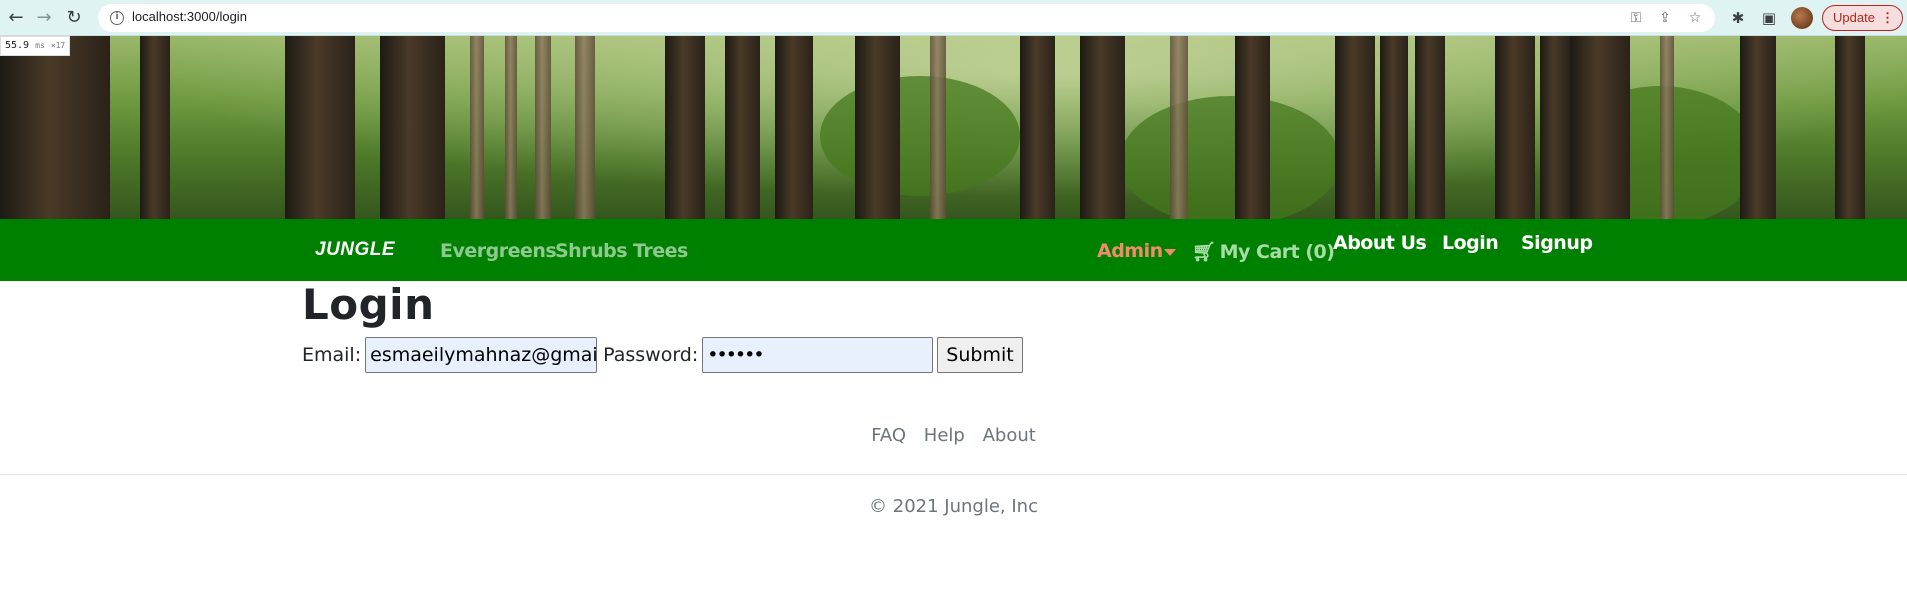 Image resolution: width=1907 pixels, height=606 pixels. What do you see at coordinates (1170, 252) in the screenshot?
I see `caret-down-icon` at bounding box center [1170, 252].